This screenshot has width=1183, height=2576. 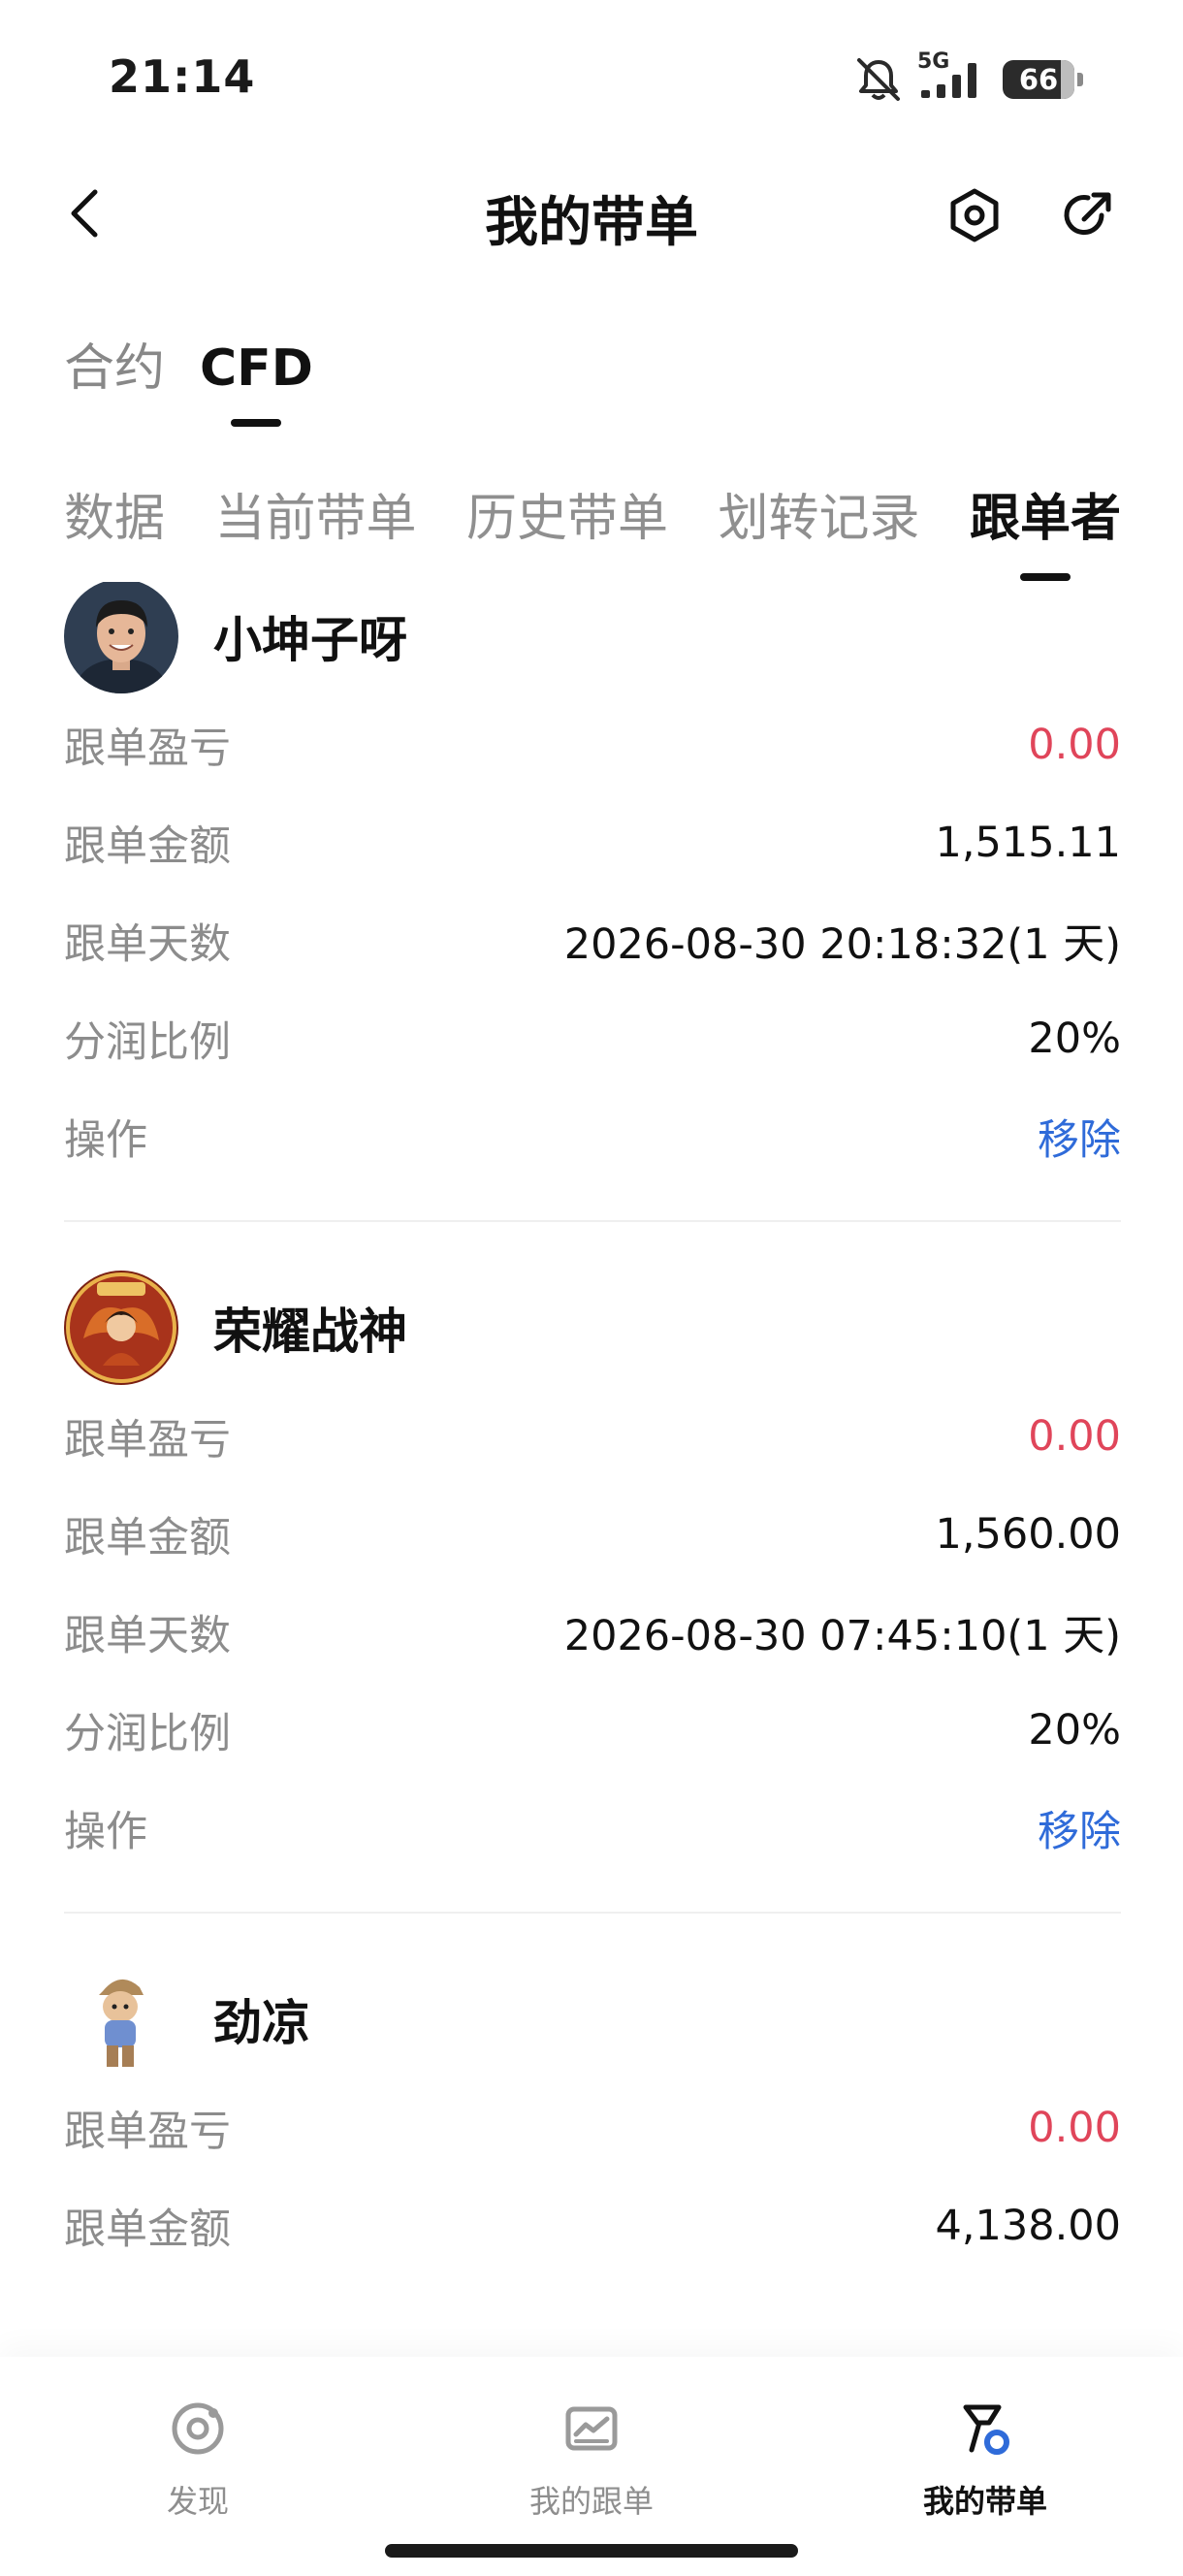 What do you see at coordinates (591, 2460) in the screenshot?
I see `nav-my-copy-trades: 我的跟单` at bounding box center [591, 2460].